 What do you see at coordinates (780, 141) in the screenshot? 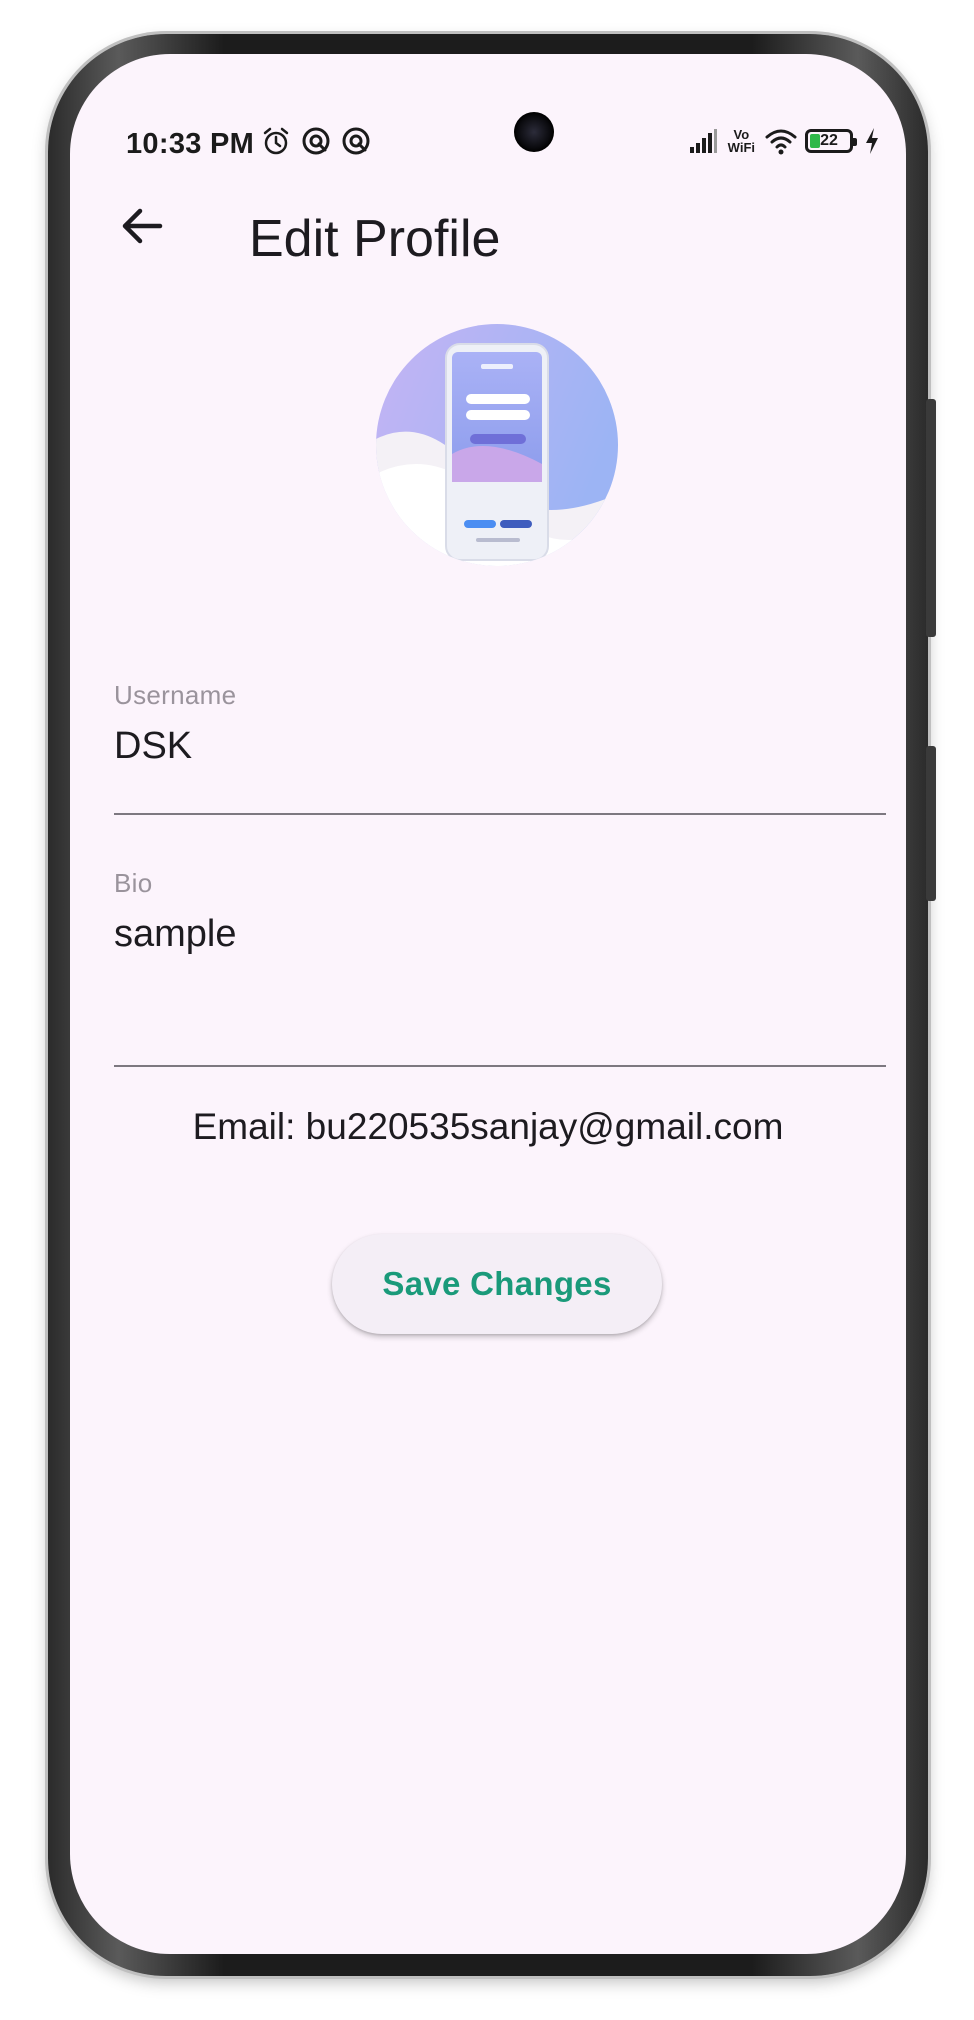
I see `wifi-icon` at bounding box center [780, 141].